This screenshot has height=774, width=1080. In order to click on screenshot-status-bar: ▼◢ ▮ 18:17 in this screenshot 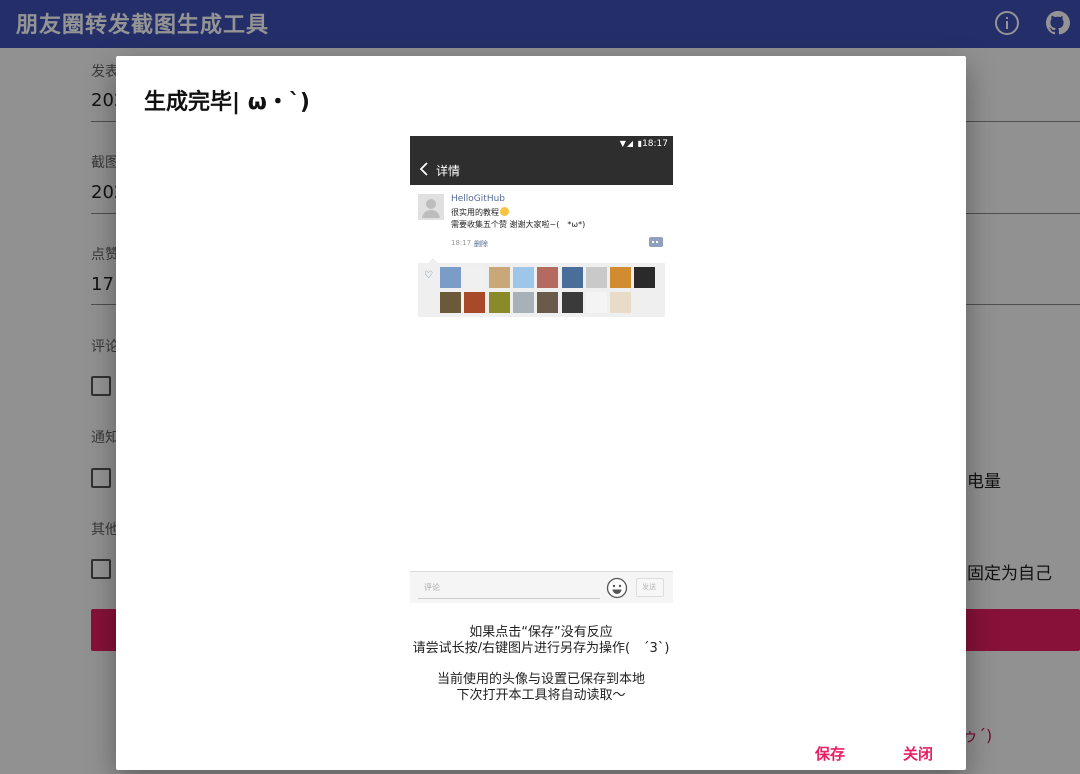, I will do `click(541, 145)`.